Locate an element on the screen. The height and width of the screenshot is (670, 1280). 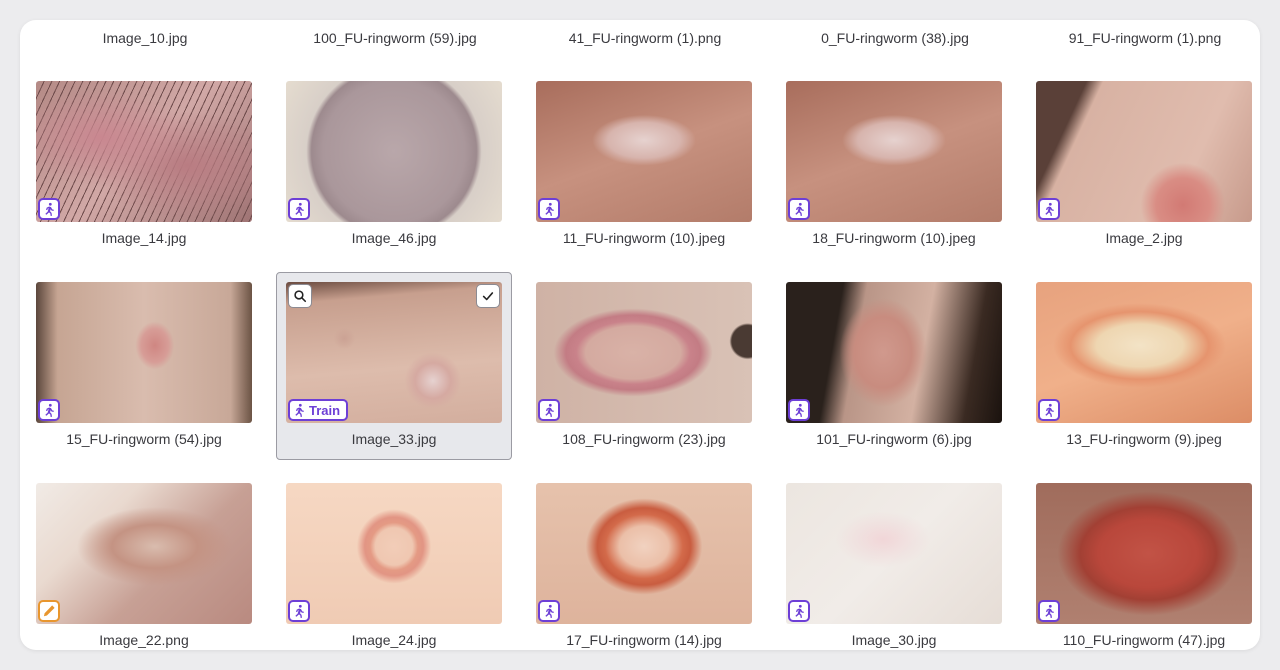
zoom-button is located at coordinates (300, 296).